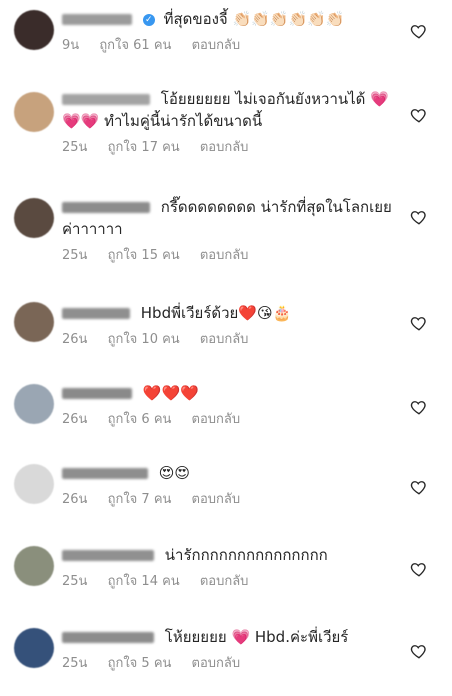 The image size is (452, 696). Describe the element at coordinates (144, 147) in the screenshot. I see `likes-count: ถูกใจ 17 คน` at that location.